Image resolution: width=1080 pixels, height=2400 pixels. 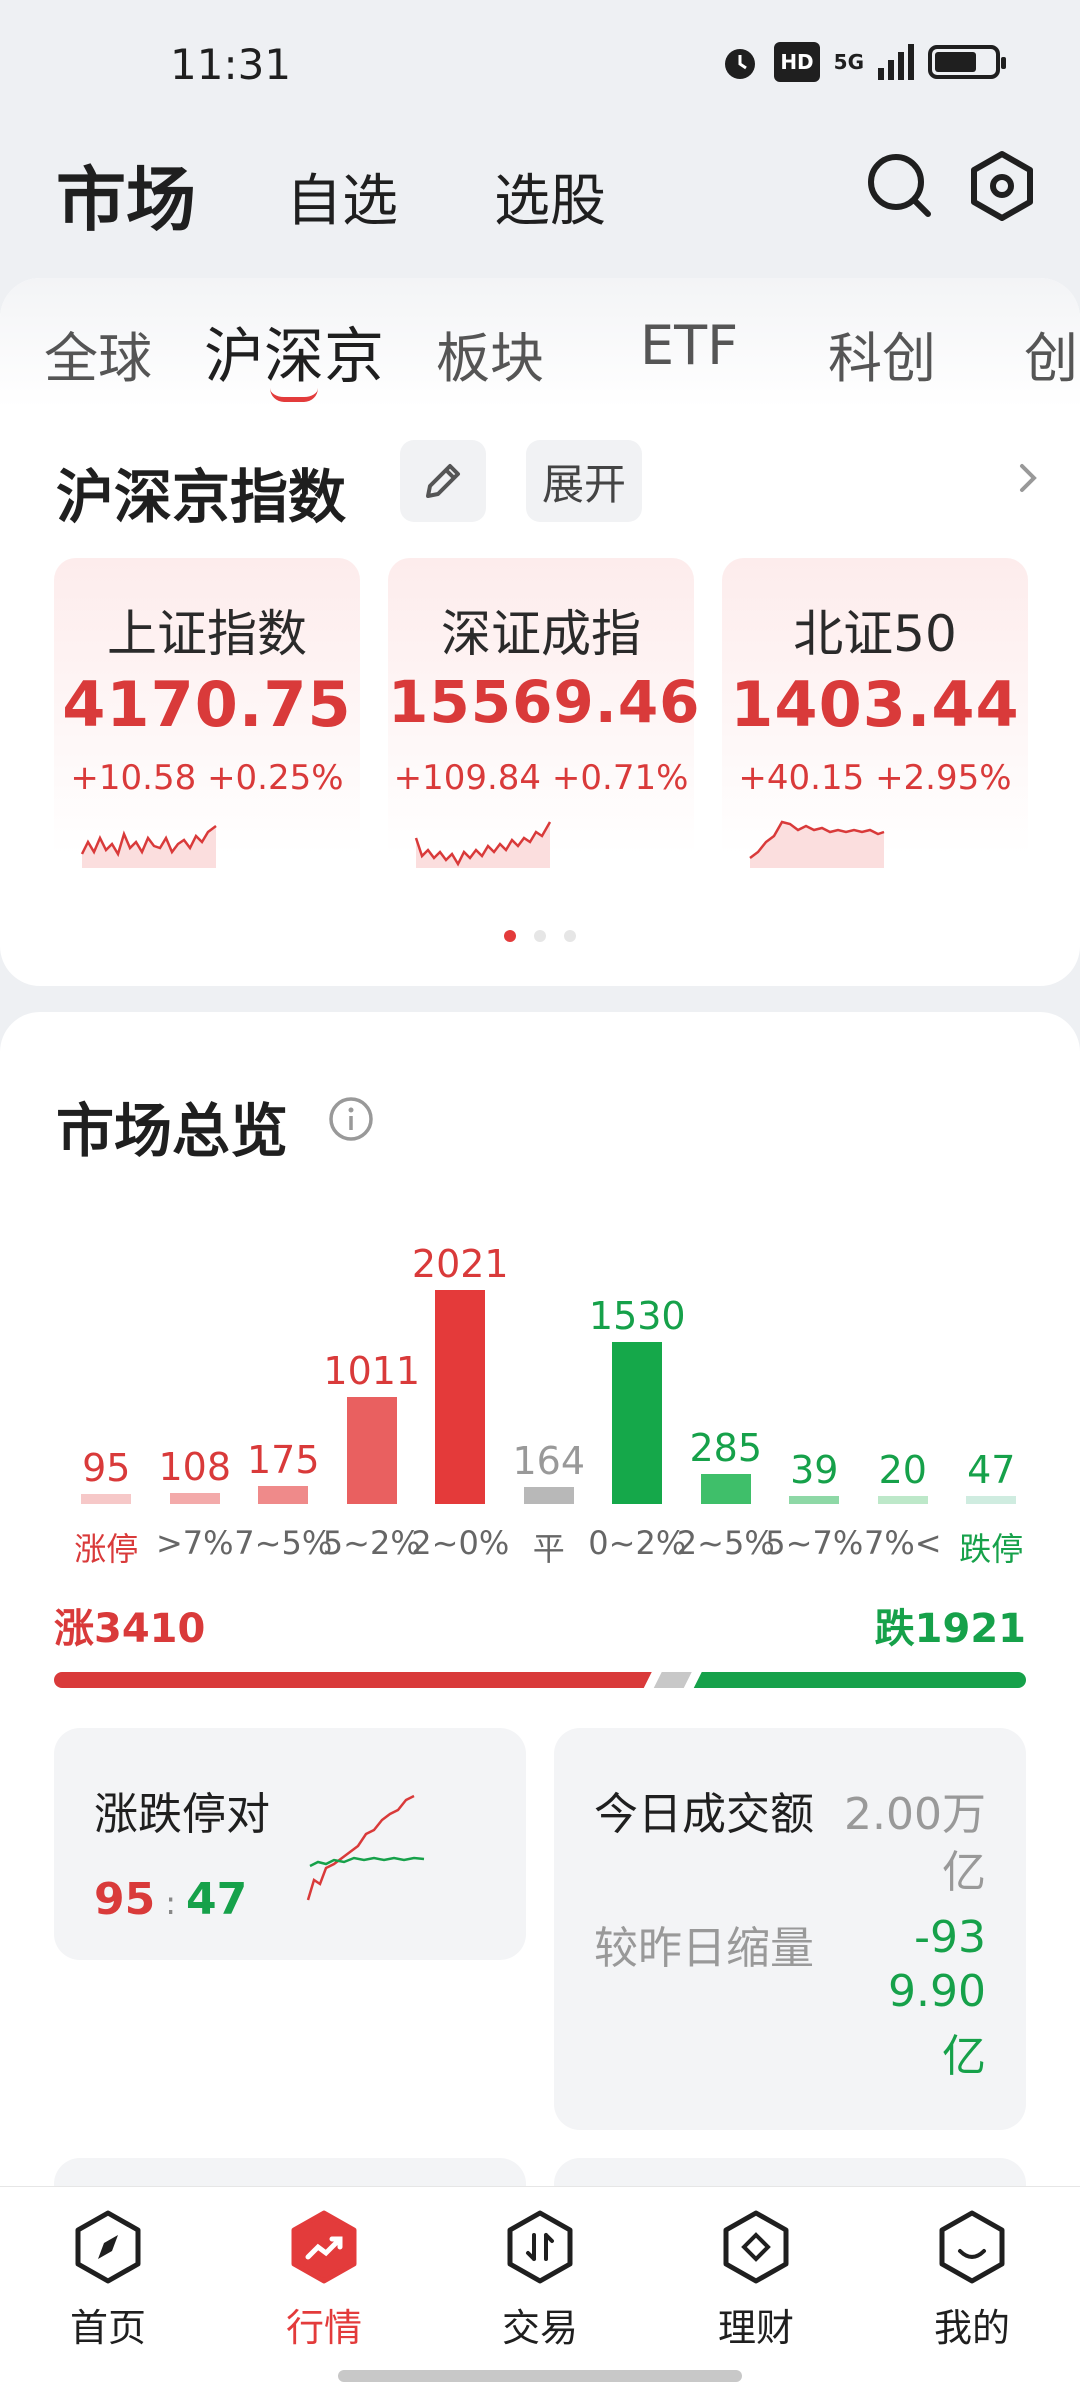 What do you see at coordinates (351, 1119) in the screenshot?
I see `info-icon` at bounding box center [351, 1119].